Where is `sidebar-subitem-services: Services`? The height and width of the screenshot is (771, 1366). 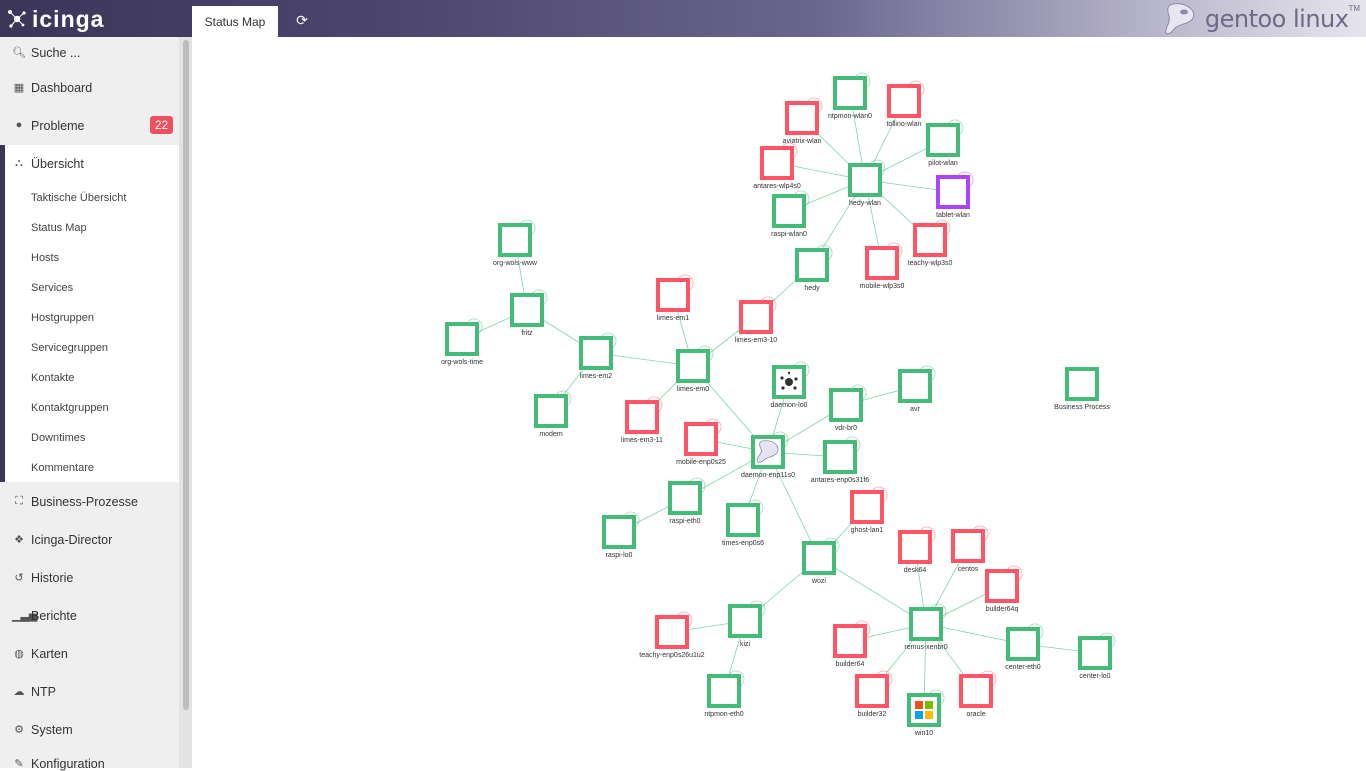 sidebar-subitem-services: Services is located at coordinates (52, 288).